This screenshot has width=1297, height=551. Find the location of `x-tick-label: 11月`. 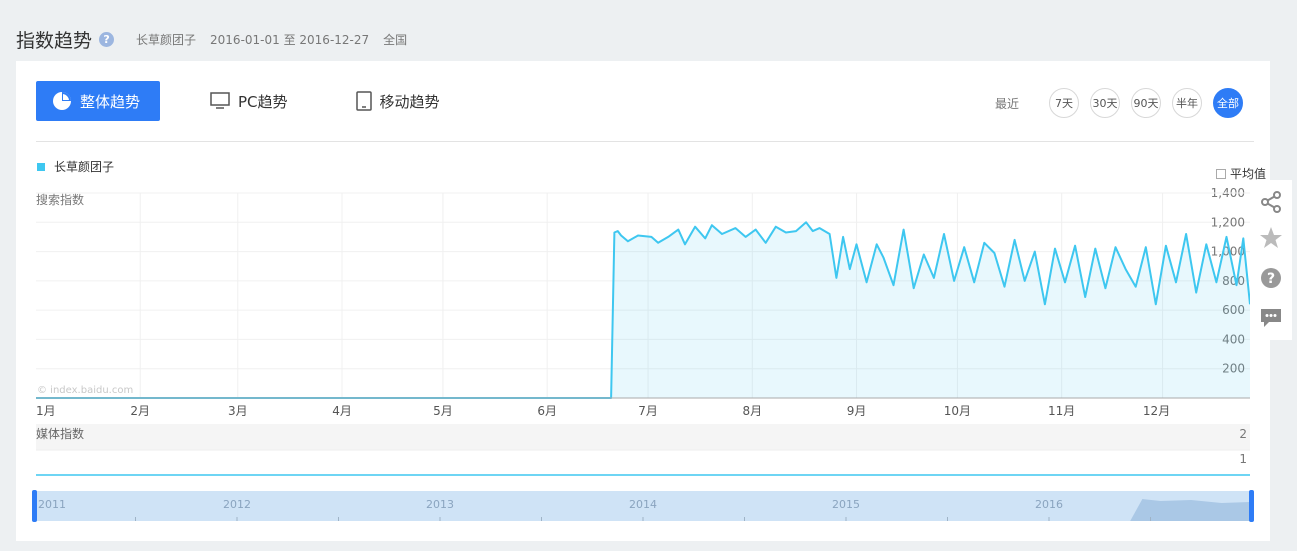

x-tick-label: 11月 is located at coordinates (1061, 411).